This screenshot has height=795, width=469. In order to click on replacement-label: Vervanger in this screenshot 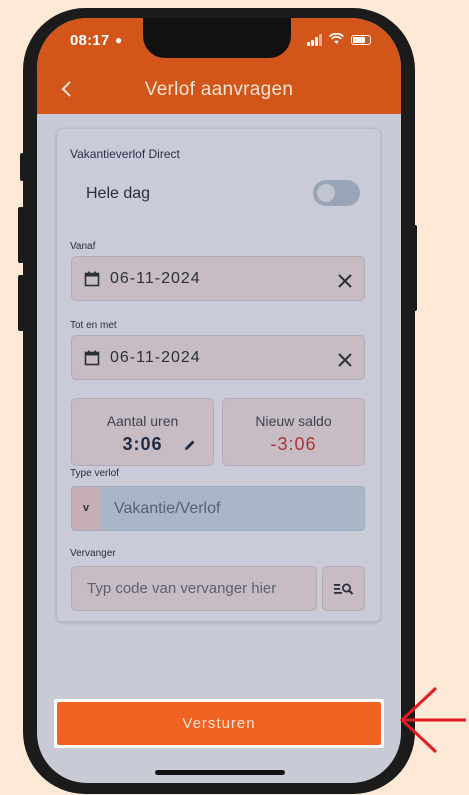, I will do `click(93, 553)`.